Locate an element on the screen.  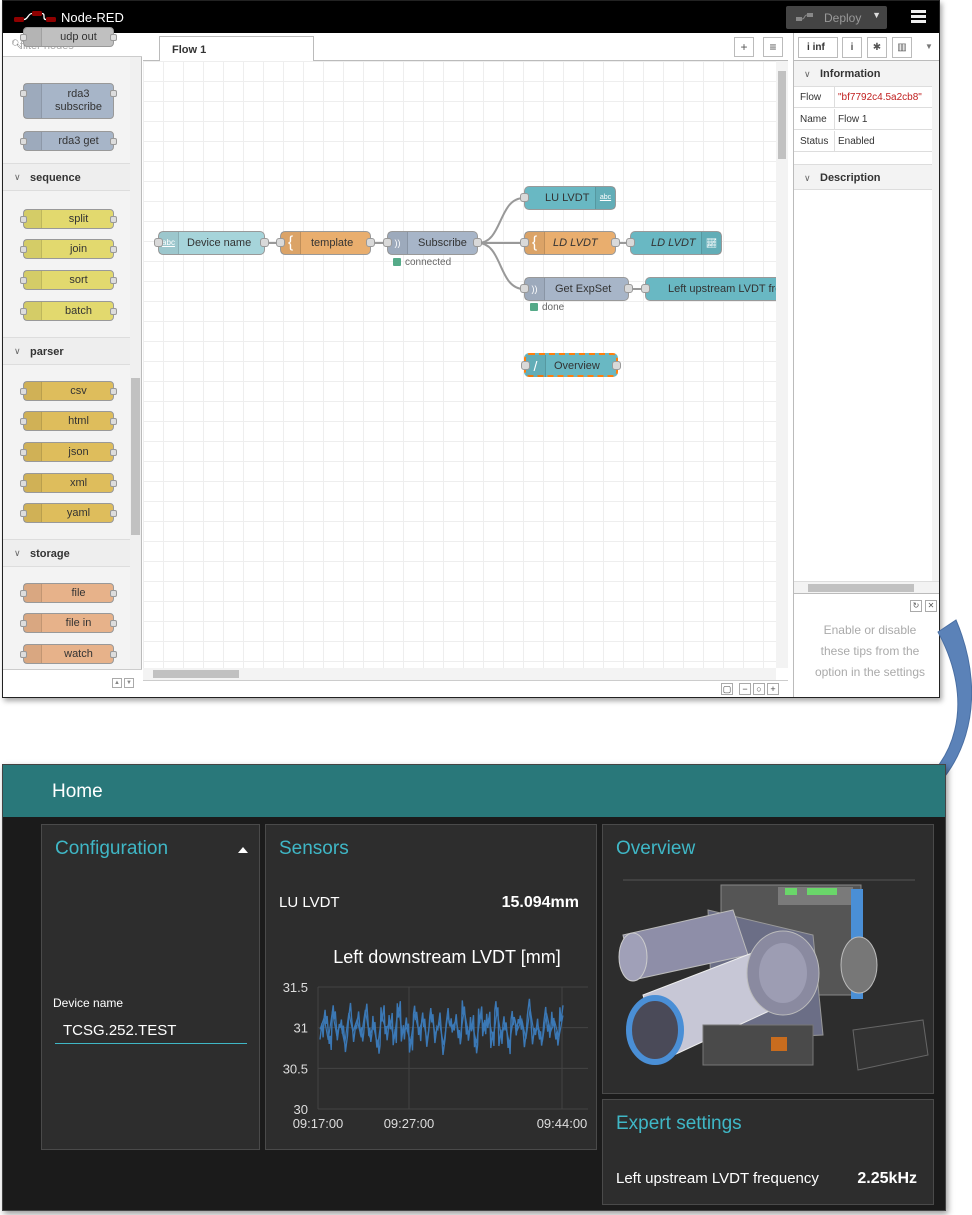
expert-settings-title: Expert settings is located at coordinates (679, 1123).